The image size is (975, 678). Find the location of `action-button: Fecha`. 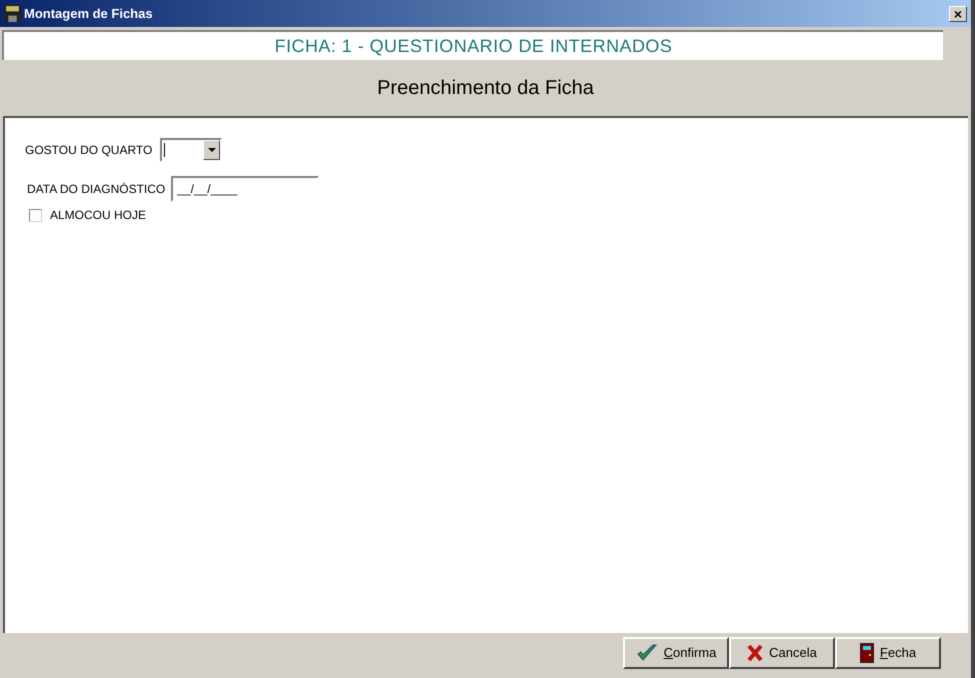

action-button: Fecha is located at coordinates (888, 653).